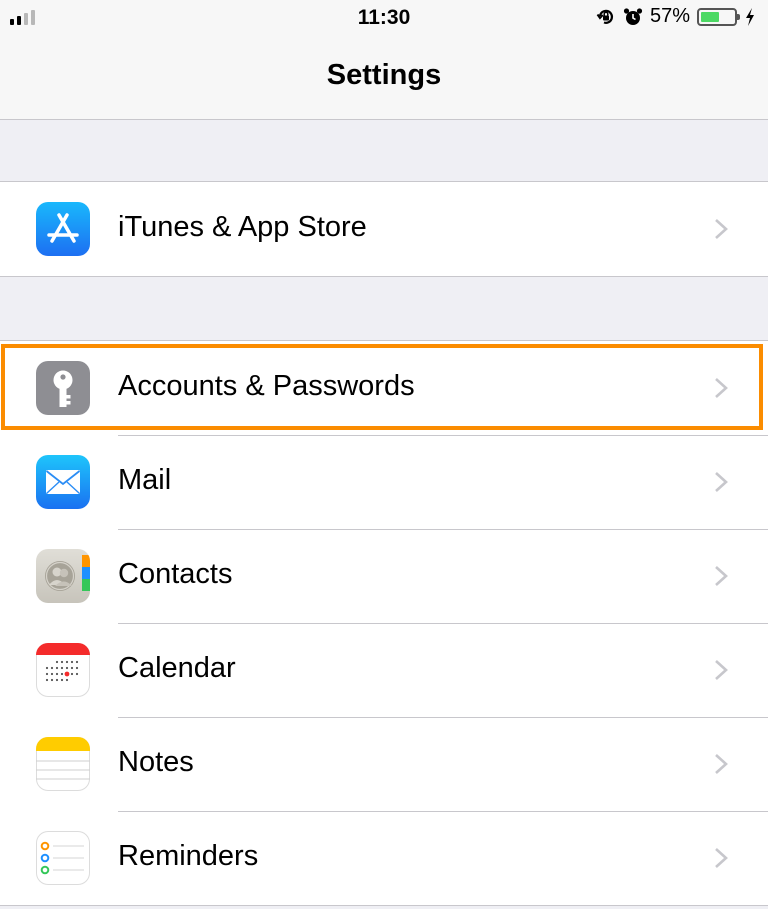 The width and height of the screenshot is (768, 909). What do you see at coordinates (175, 574) in the screenshot?
I see `settings-row-label: Contacts` at bounding box center [175, 574].